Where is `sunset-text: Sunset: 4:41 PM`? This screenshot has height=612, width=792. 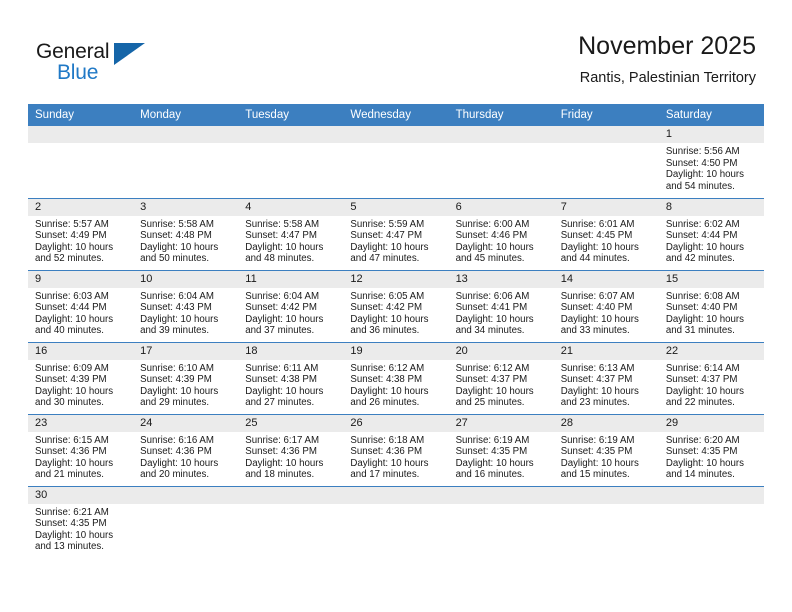
sunset-text: Sunset: 4:41 PM is located at coordinates (491, 308).